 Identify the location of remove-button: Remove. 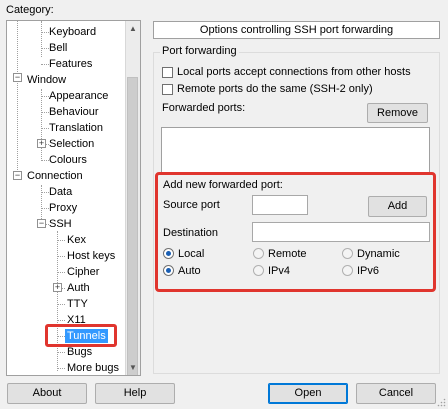
(397, 113).